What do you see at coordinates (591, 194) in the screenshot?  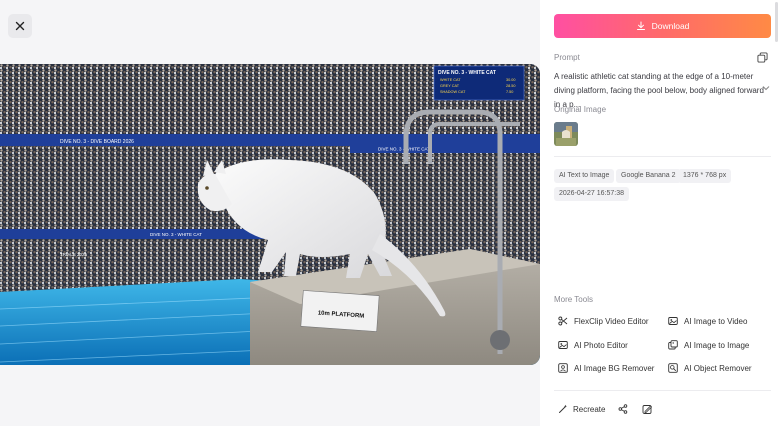 I see `tag-timestamp: 2026-04-27 16:57:38` at bounding box center [591, 194].